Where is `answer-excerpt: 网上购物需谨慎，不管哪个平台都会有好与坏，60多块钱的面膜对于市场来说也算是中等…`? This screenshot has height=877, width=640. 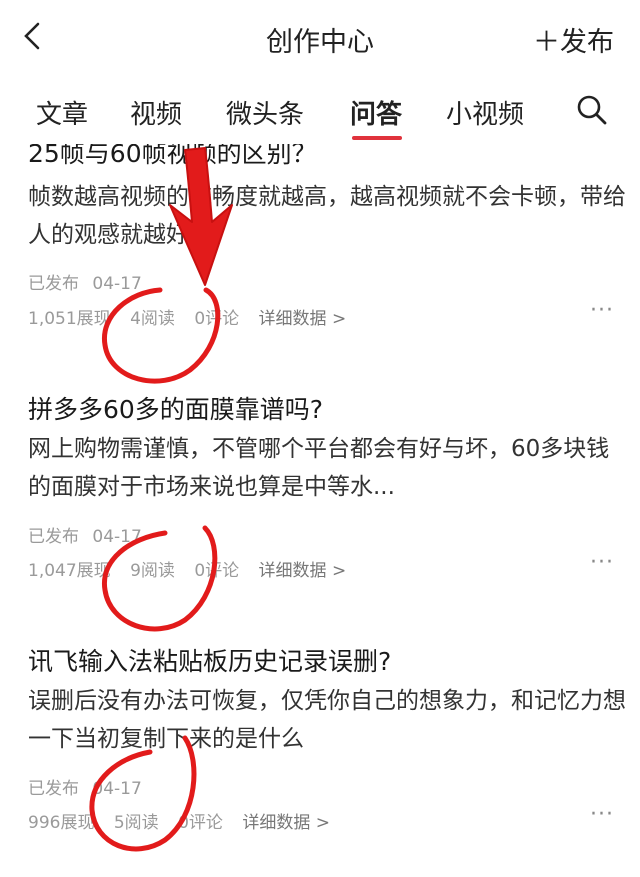
answer-excerpt: 网上购物需谨慎，不管哪个平台都会有好与坏，60多块钱的面膜对于市场来说也算是中等… is located at coordinates (328, 468).